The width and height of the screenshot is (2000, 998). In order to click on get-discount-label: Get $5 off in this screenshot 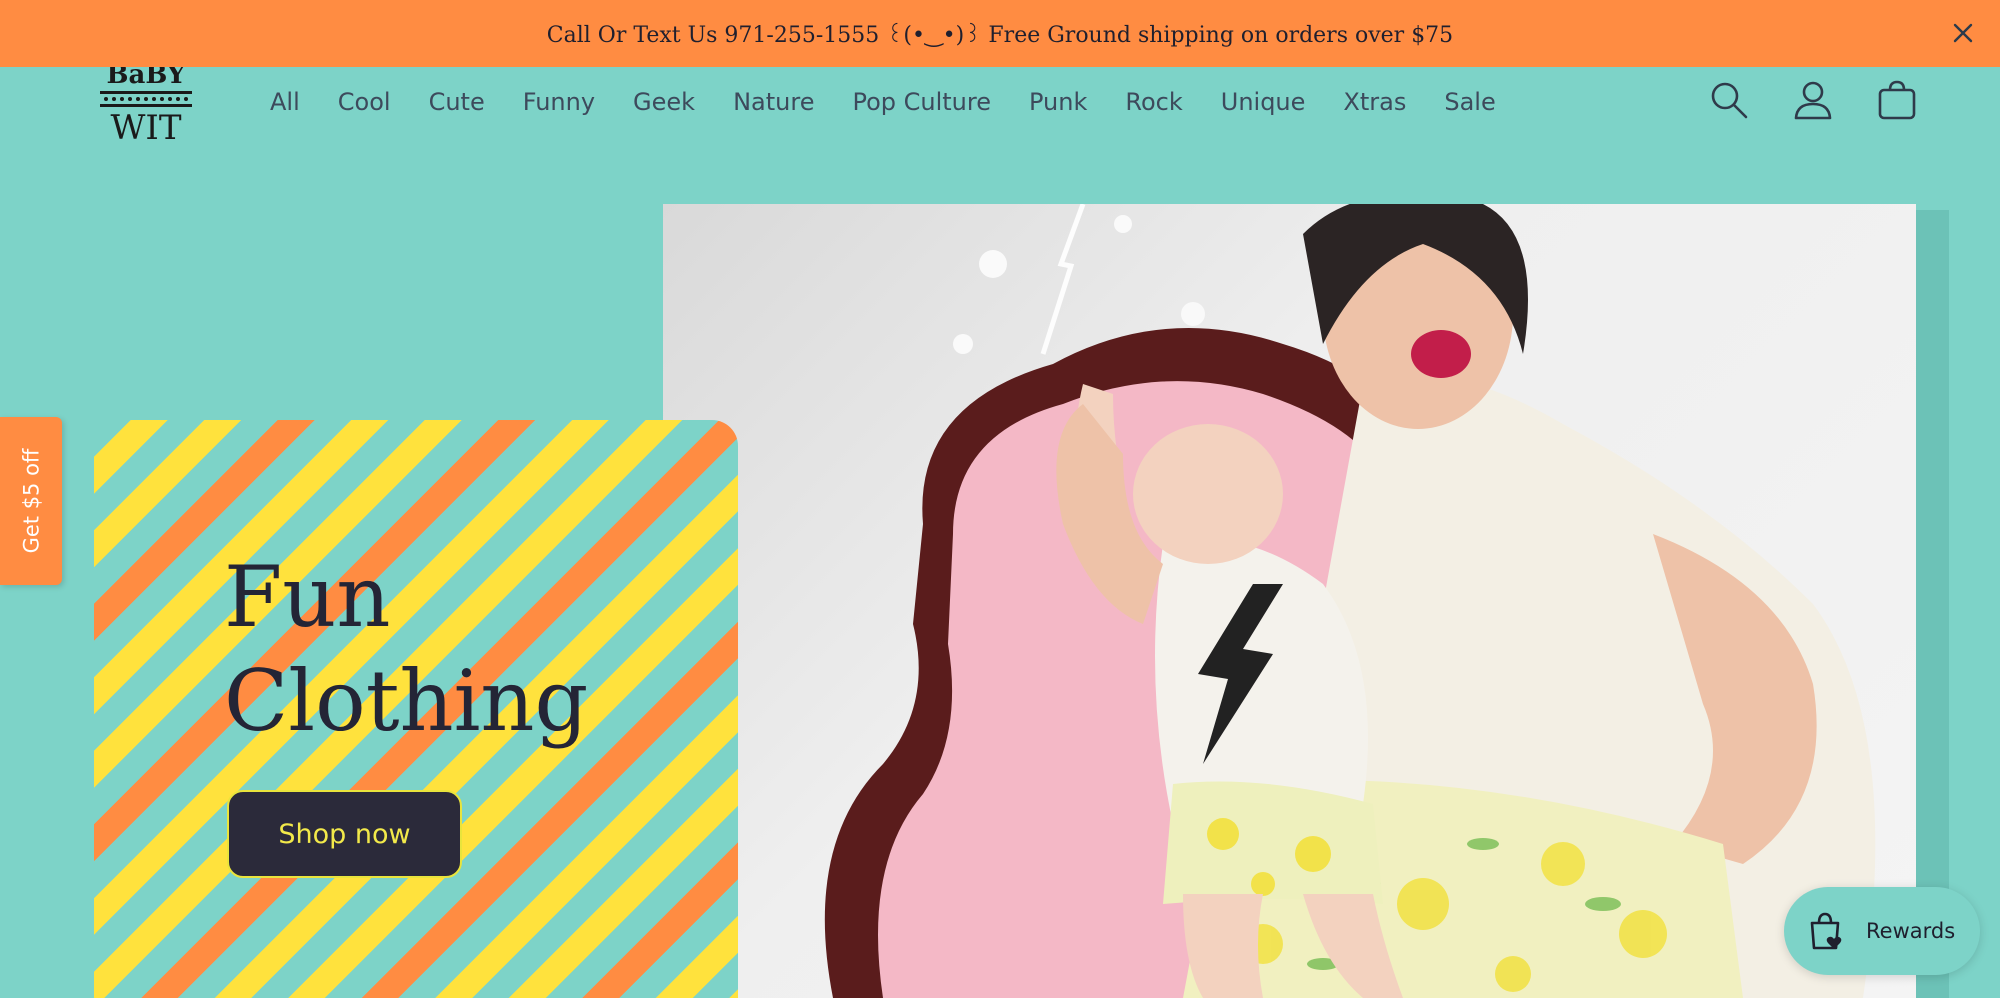, I will do `click(31, 501)`.